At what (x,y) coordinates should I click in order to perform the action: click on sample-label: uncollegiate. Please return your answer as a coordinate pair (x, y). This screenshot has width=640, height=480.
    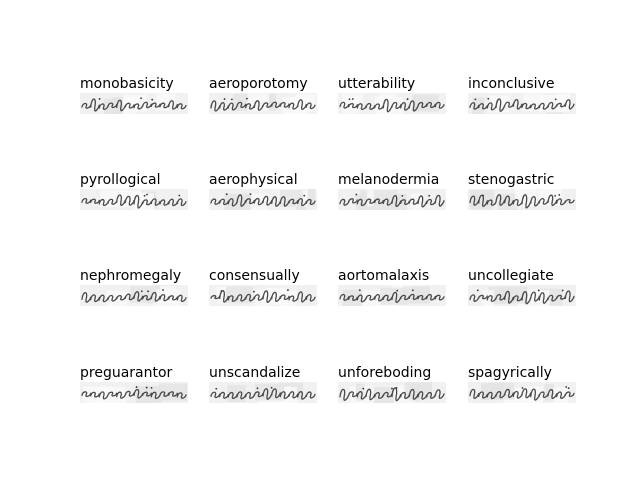
    Looking at the image, I should click on (511, 276).